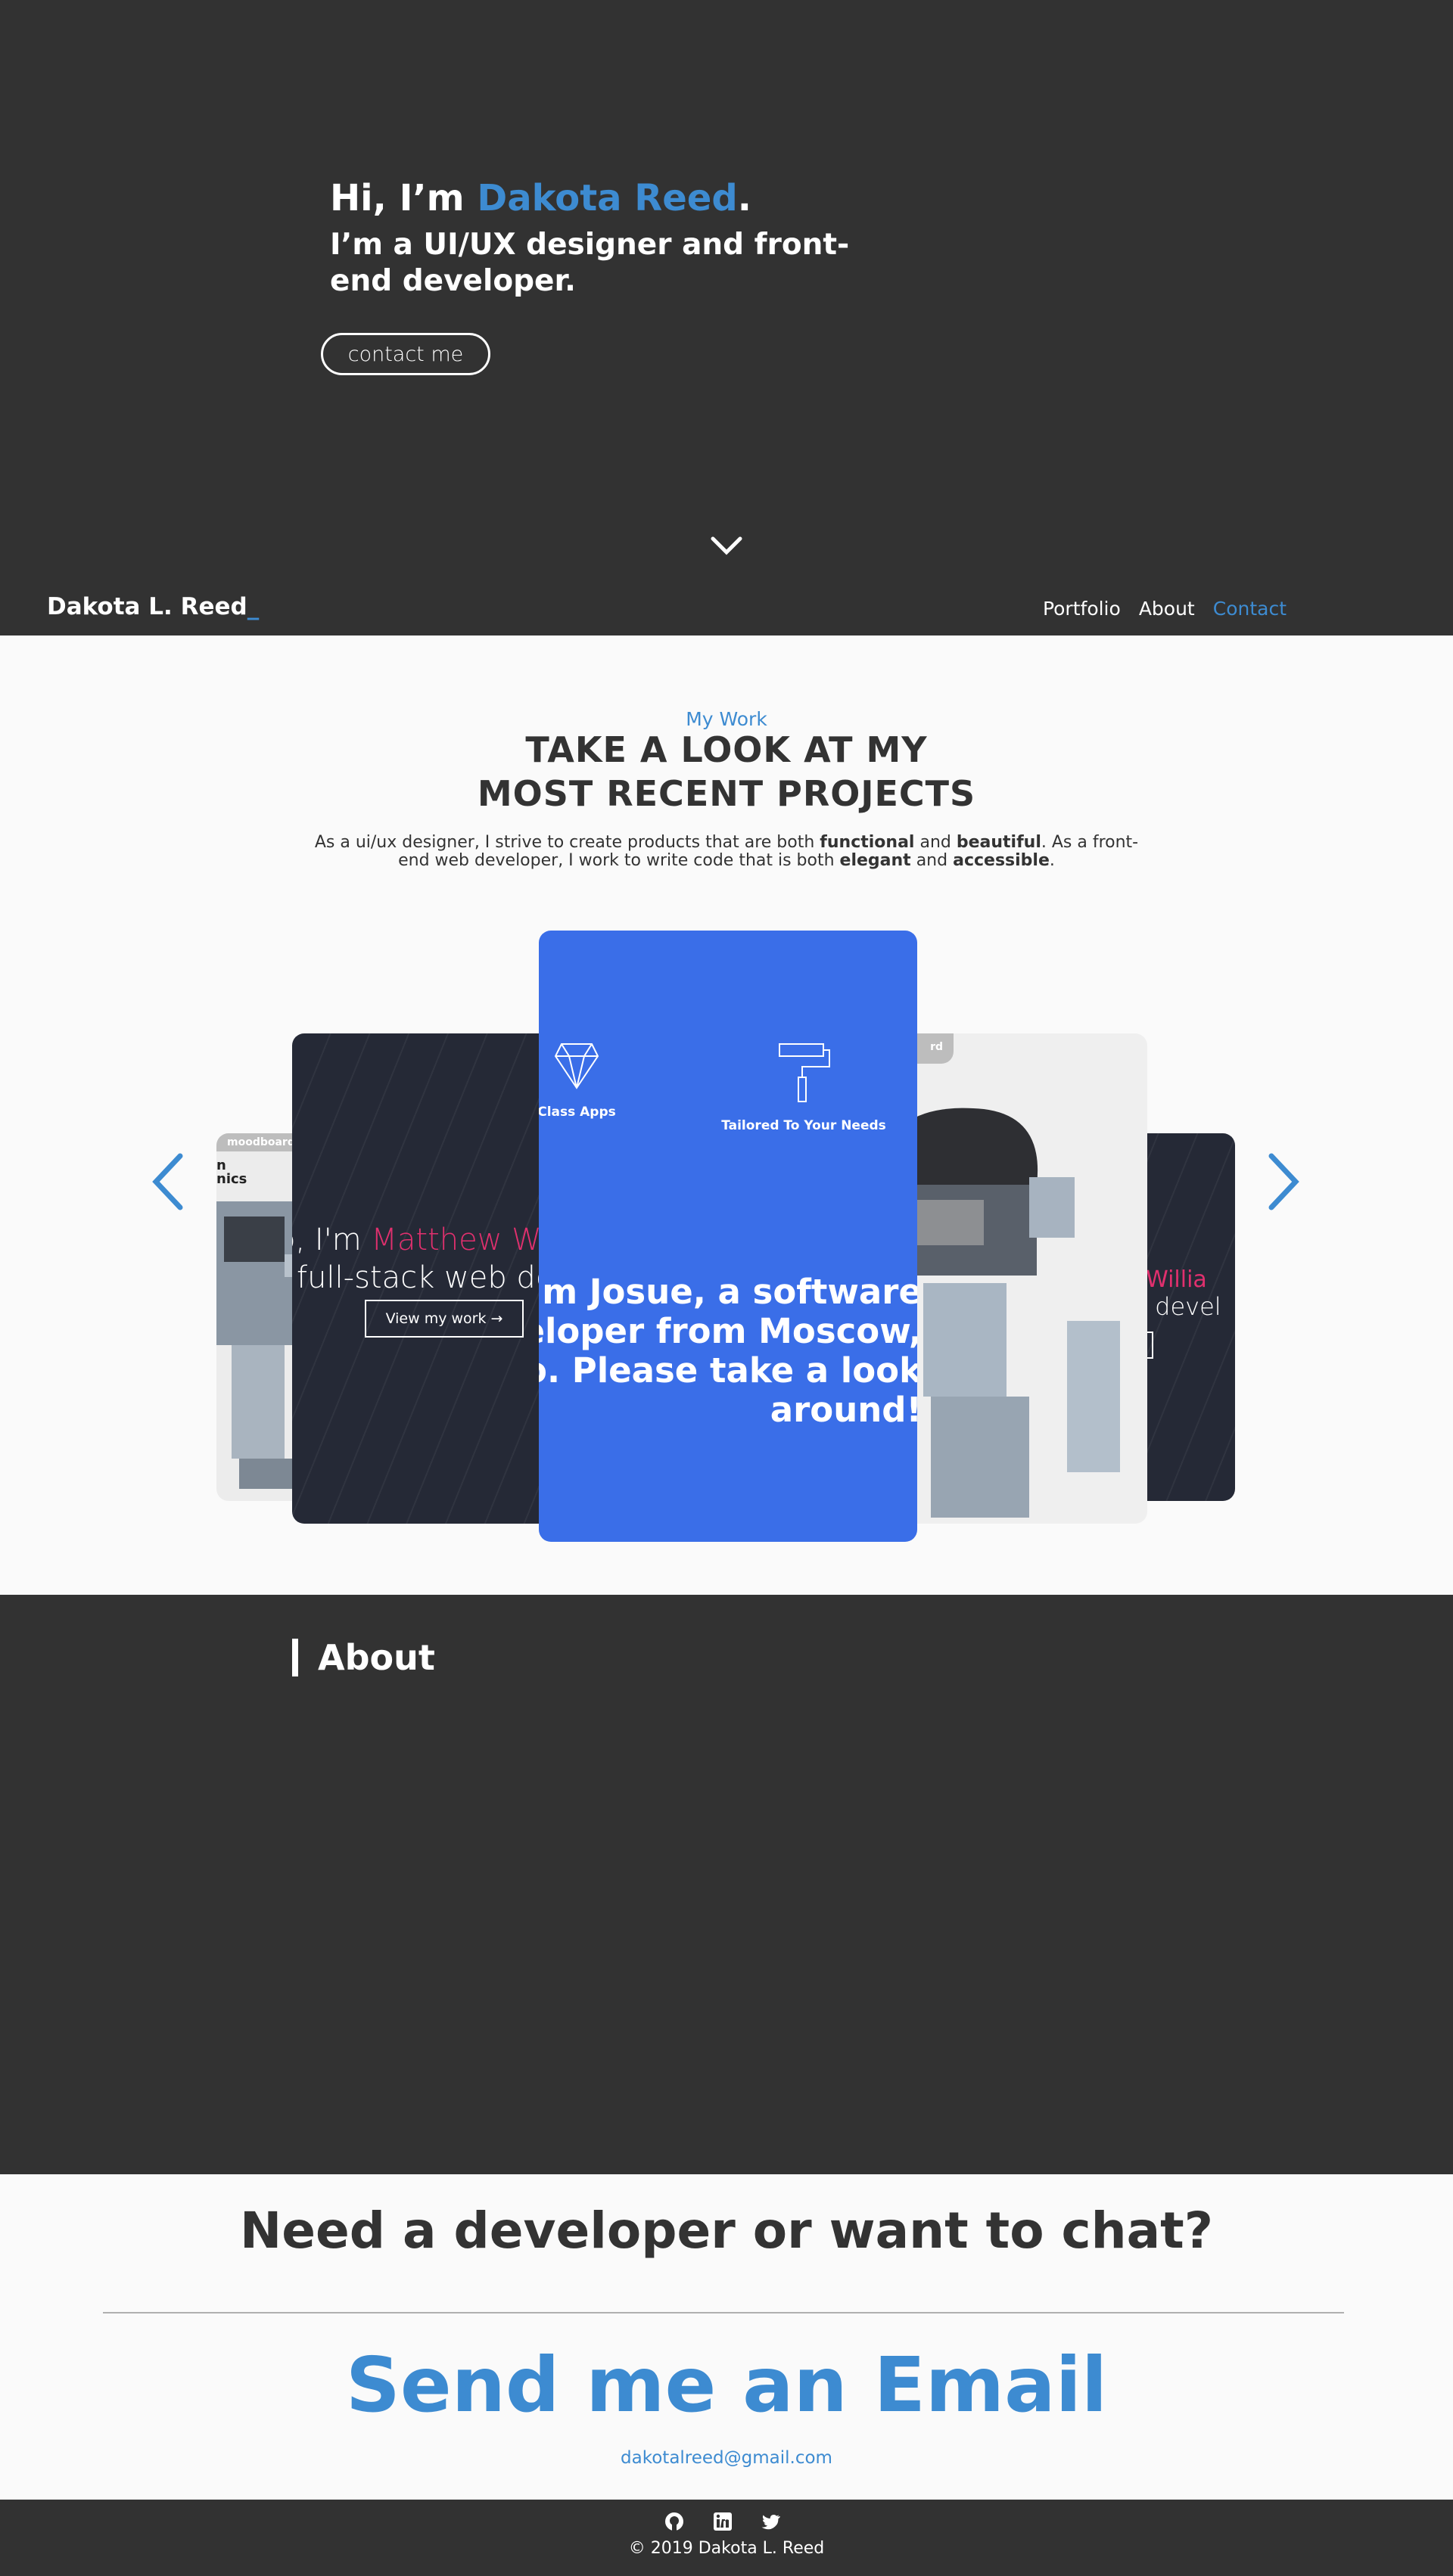  What do you see at coordinates (726, 2231) in the screenshot?
I see `contact-headline: Need a developer or want to chat?` at bounding box center [726, 2231].